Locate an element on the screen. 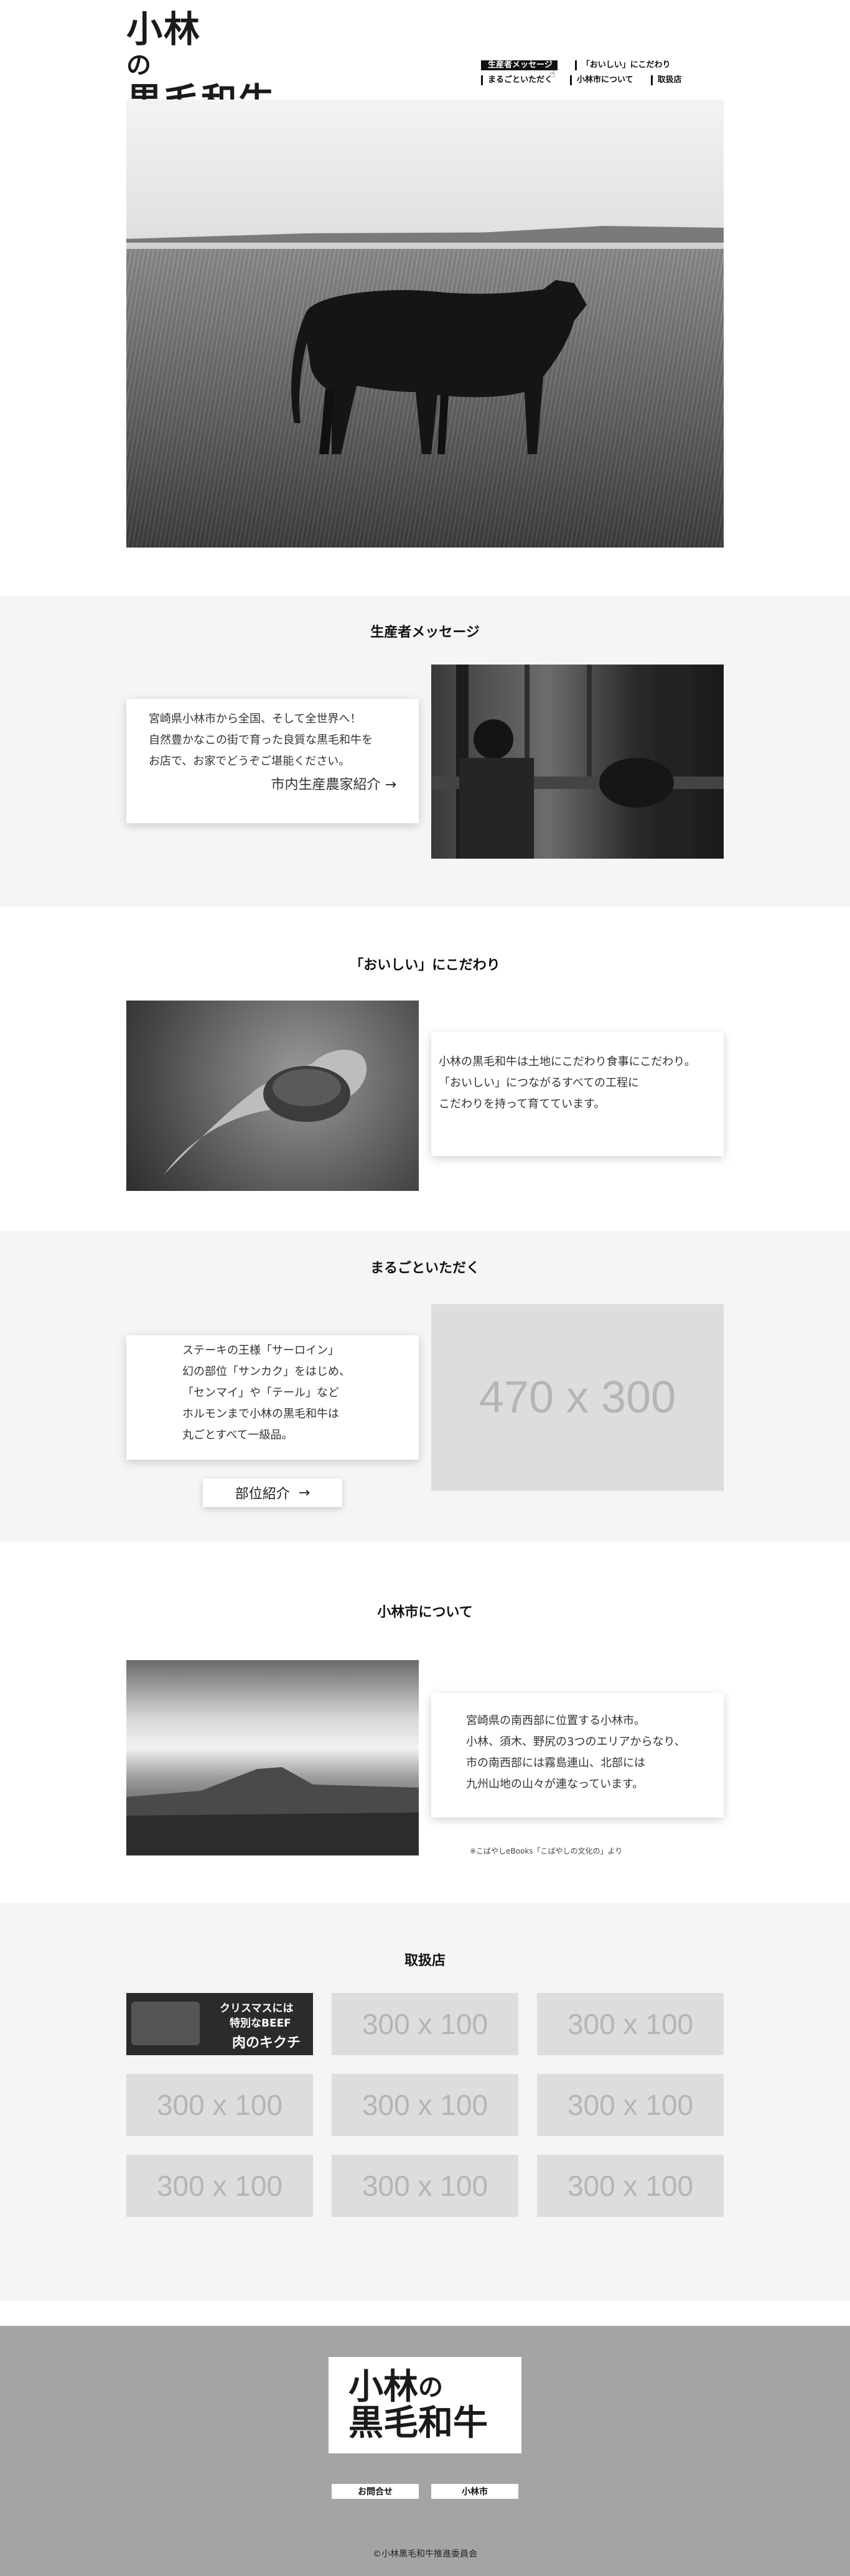 Image resolution: width=850 pixels, height=2576 pixels. cuts-intro-label: 部位紹介 is located at coordinates (263, 1494).